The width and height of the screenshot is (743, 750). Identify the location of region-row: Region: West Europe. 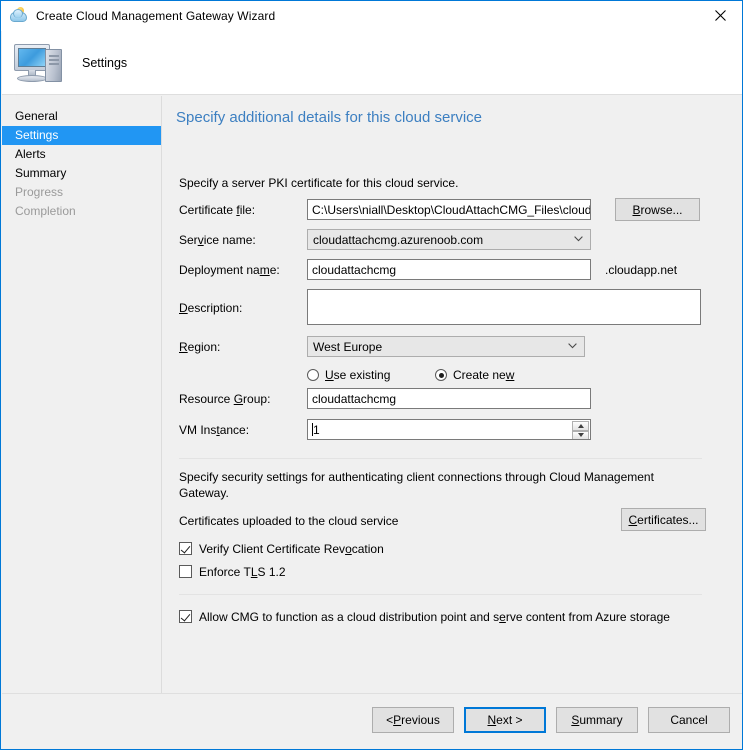
(451, 349).